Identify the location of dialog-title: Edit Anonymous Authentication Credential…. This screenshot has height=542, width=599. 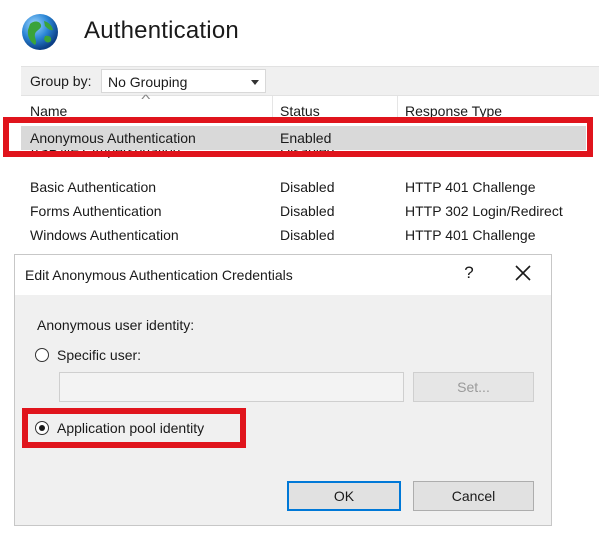
(159, 275).